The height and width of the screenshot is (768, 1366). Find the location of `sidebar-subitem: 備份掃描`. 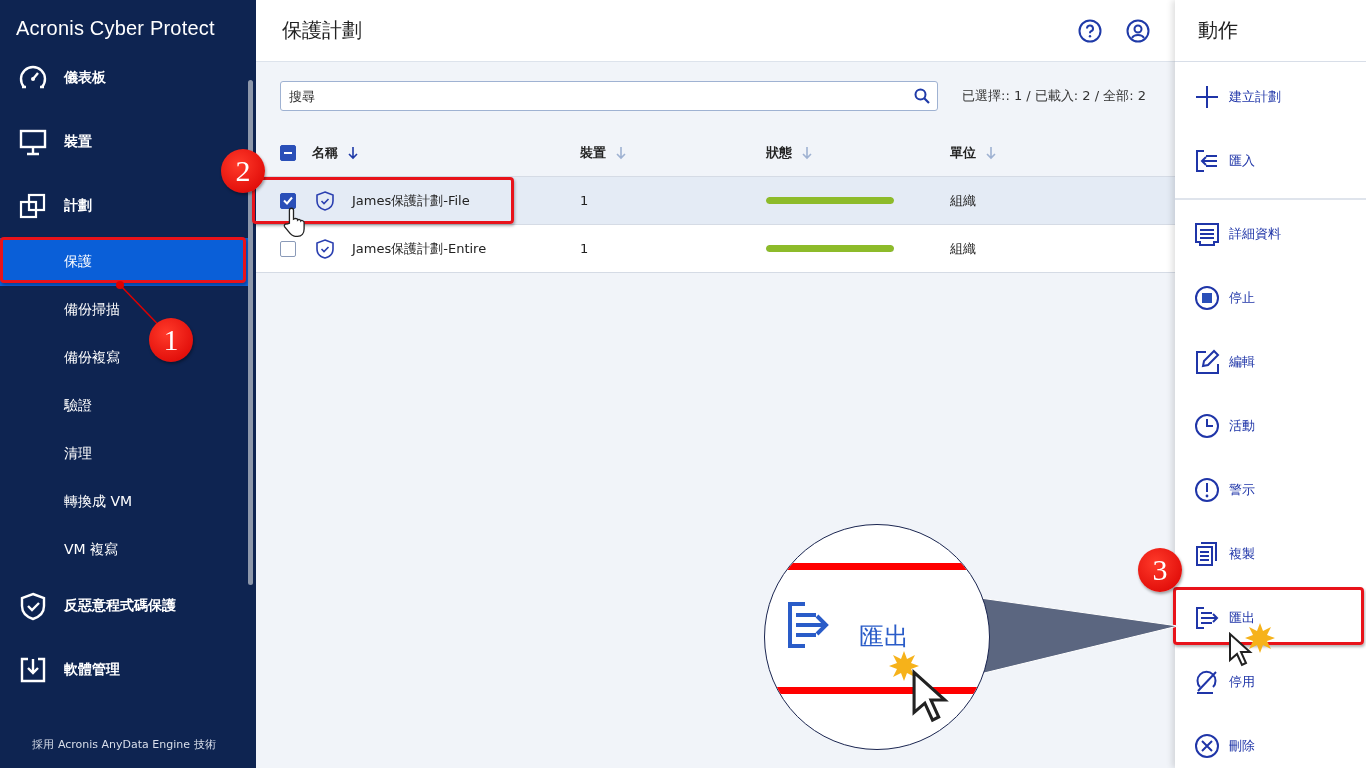

sidebar-subitem: 備份掃描 is located at coordinates (64, 310).